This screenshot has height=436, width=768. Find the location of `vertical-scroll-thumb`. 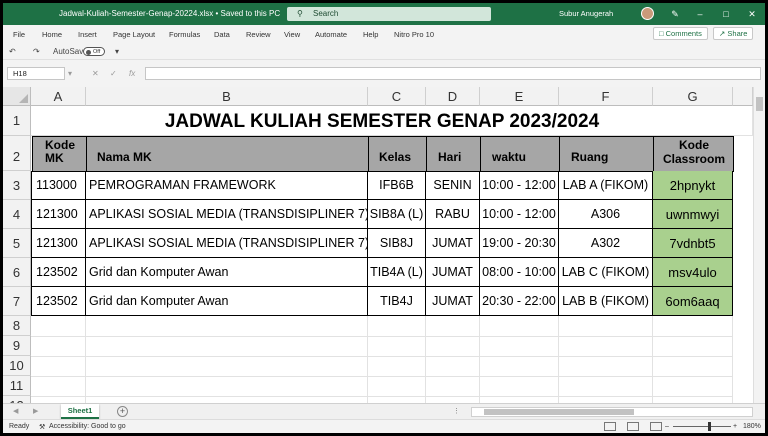

vertical-scroll-thumb is located at coordinates (759, 104).